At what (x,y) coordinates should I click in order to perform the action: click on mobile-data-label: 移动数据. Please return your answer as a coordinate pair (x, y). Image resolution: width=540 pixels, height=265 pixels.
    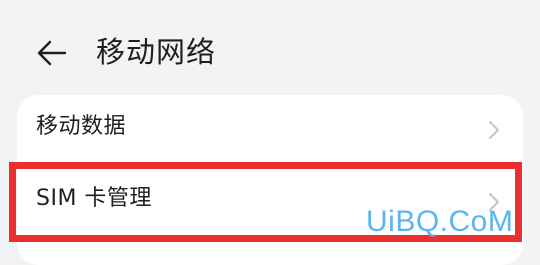
    Looking at the image, I should click on (81, 126).